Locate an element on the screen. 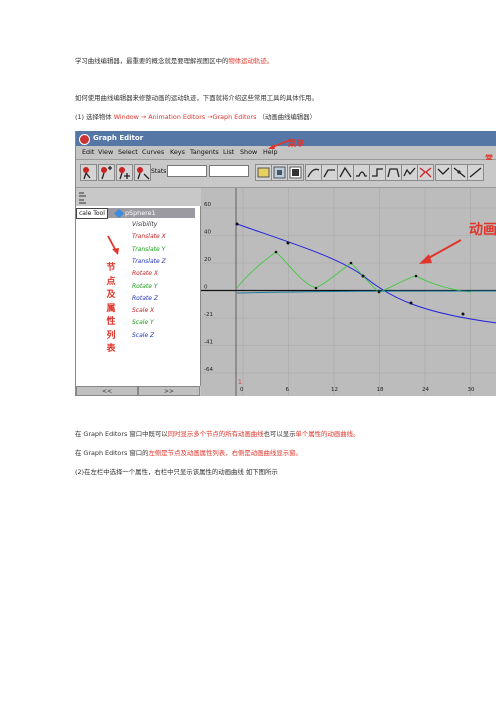 The image size is (496, 702). attribute-item: Translate Z is located at coordinates (149, 261).